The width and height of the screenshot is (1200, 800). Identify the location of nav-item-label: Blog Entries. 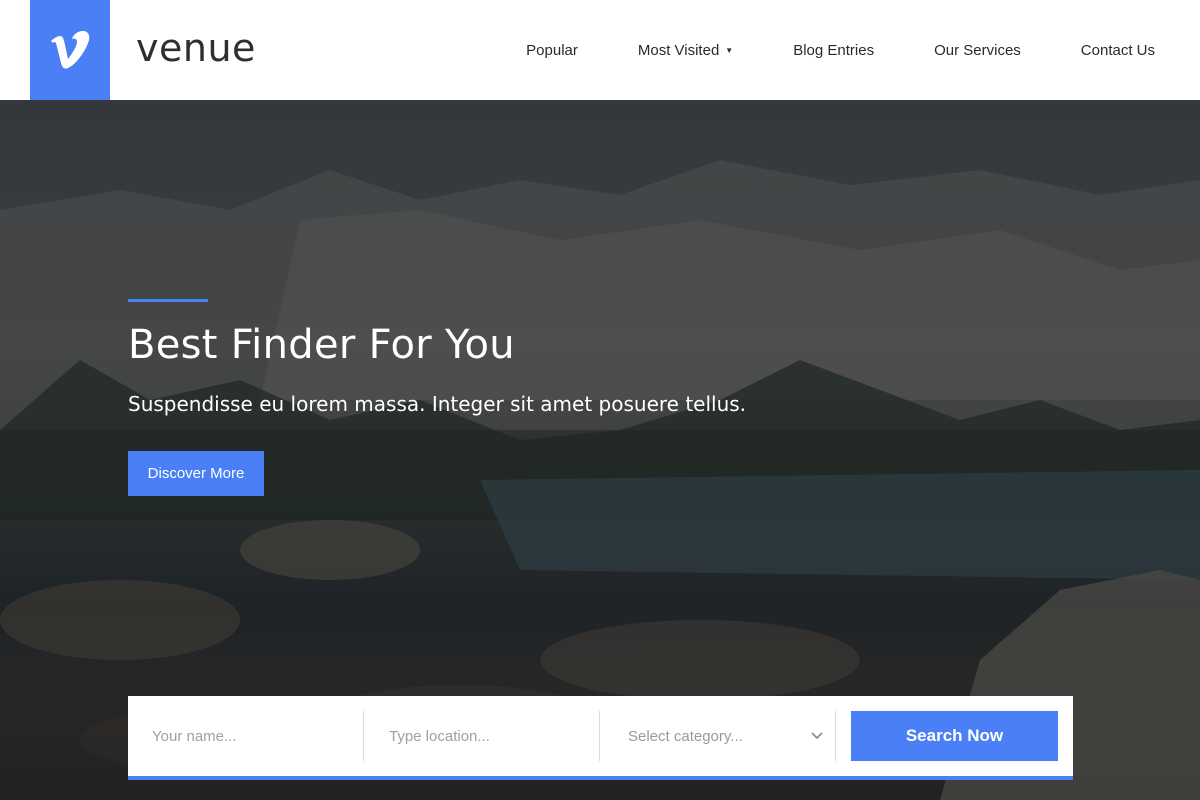
(834, 50).